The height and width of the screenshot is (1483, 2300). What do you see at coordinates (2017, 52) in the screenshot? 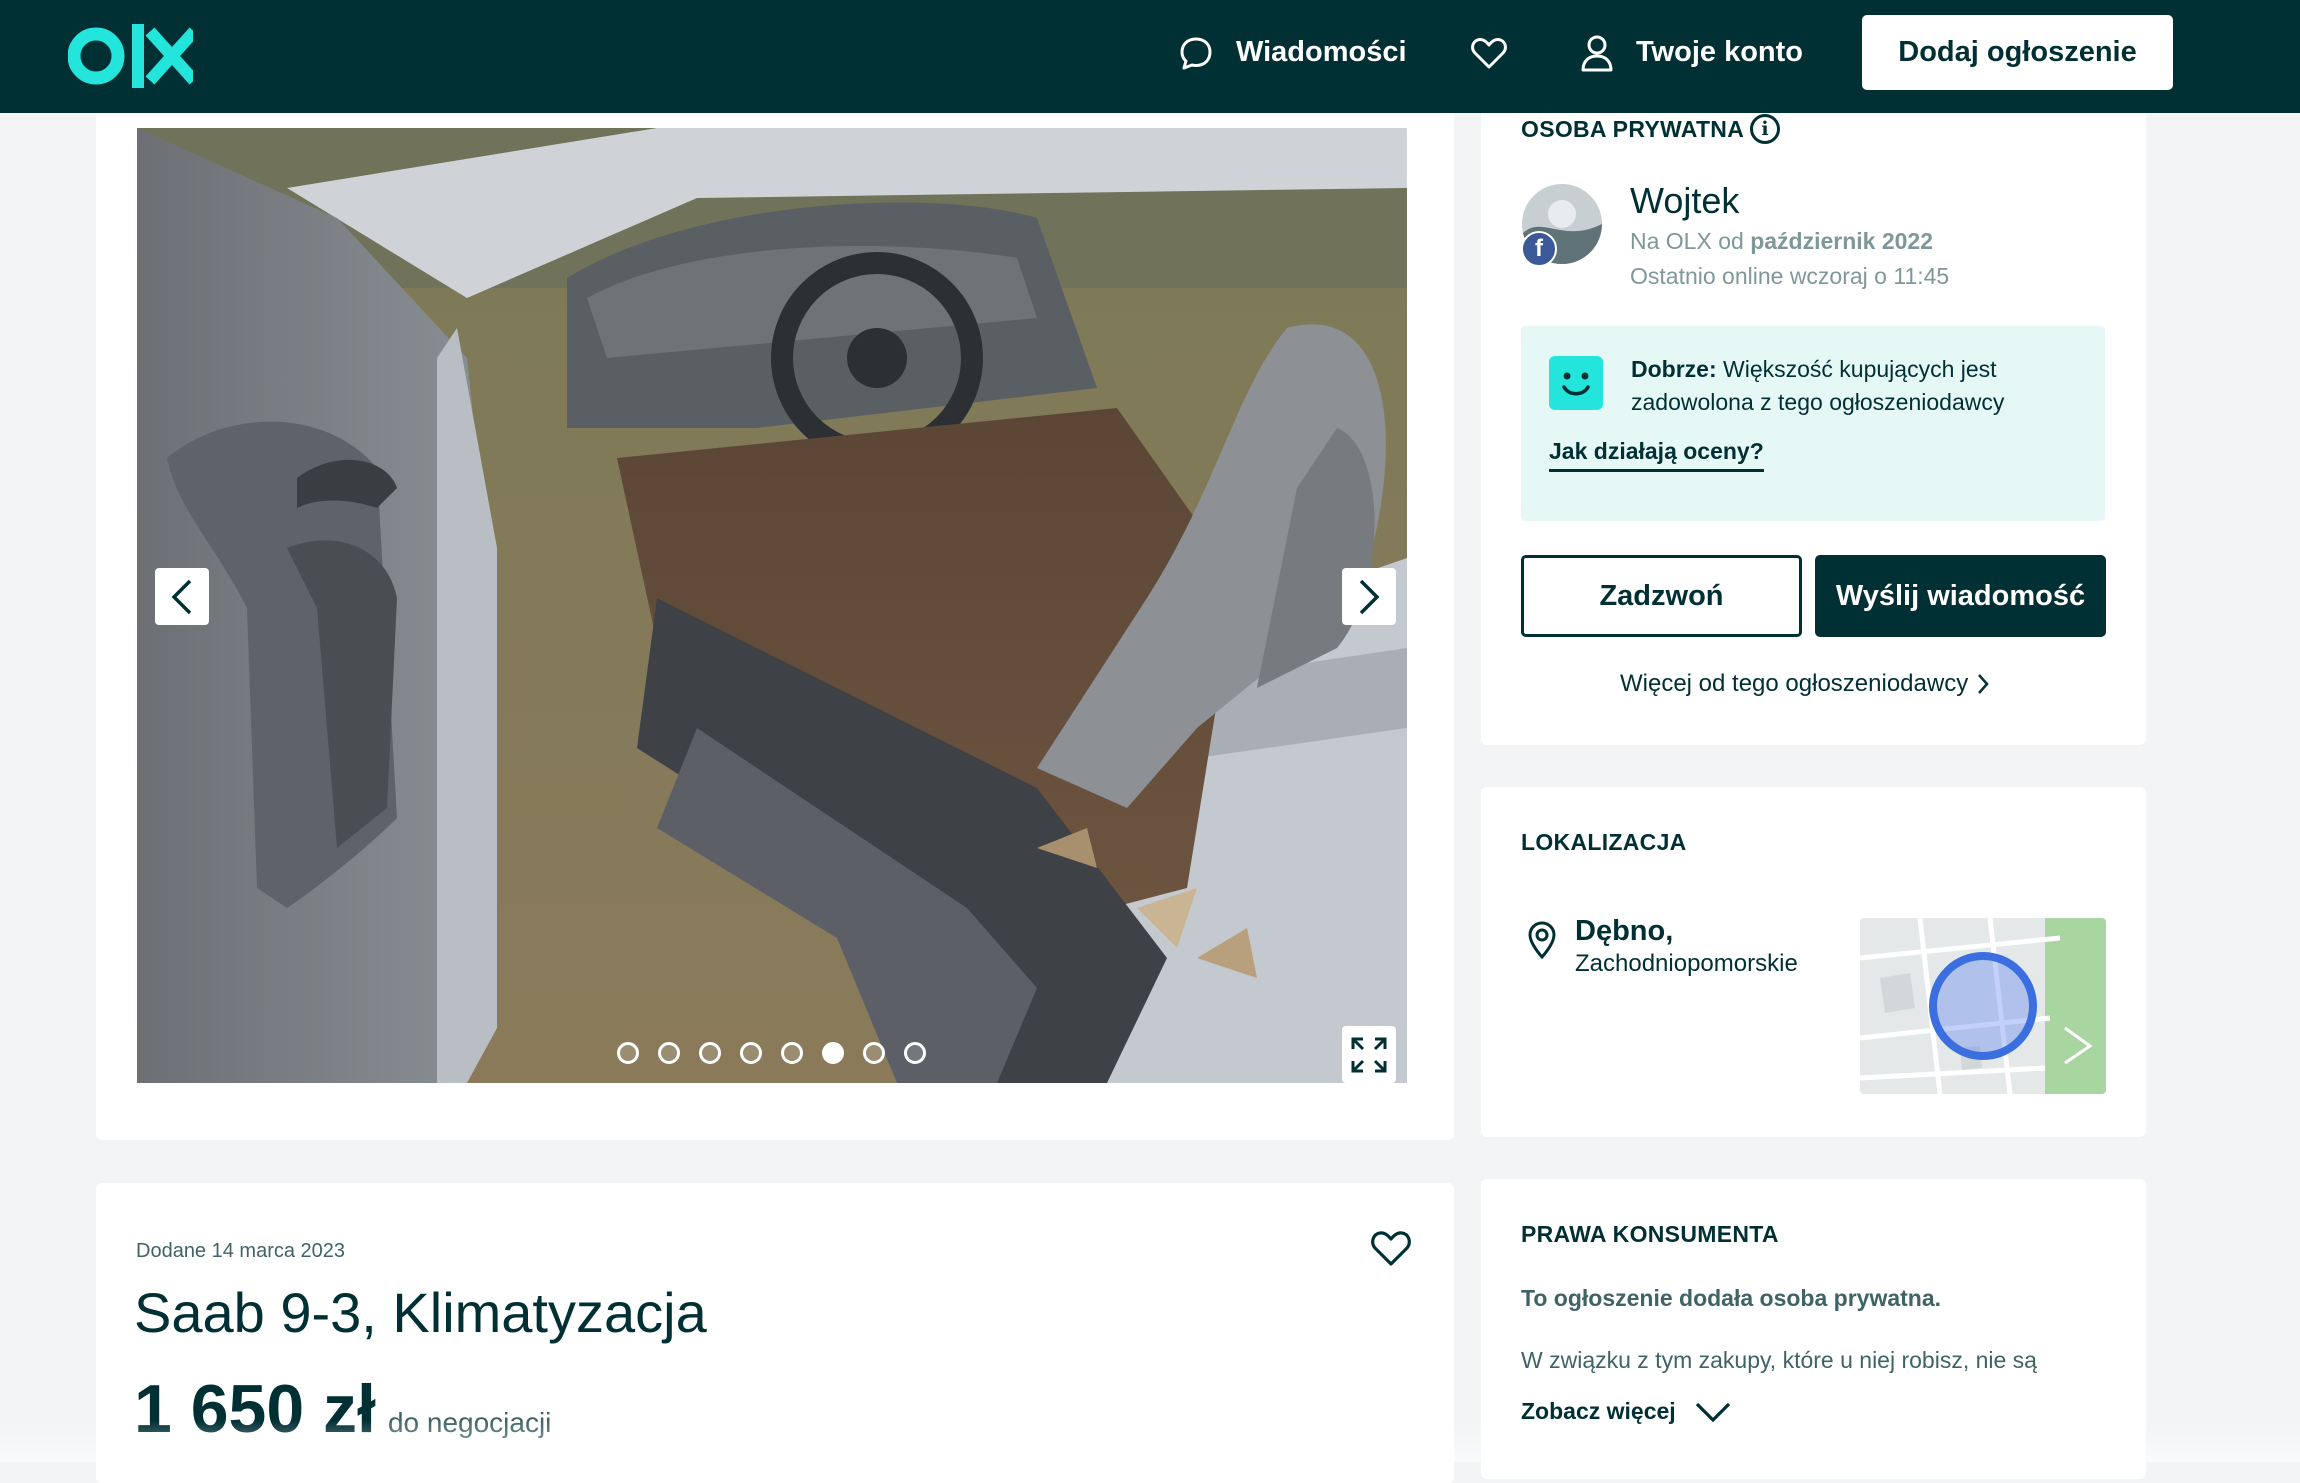
I see `add-listing-button: Dodaj ogłoszenie` at bounding box center [2017, 52].